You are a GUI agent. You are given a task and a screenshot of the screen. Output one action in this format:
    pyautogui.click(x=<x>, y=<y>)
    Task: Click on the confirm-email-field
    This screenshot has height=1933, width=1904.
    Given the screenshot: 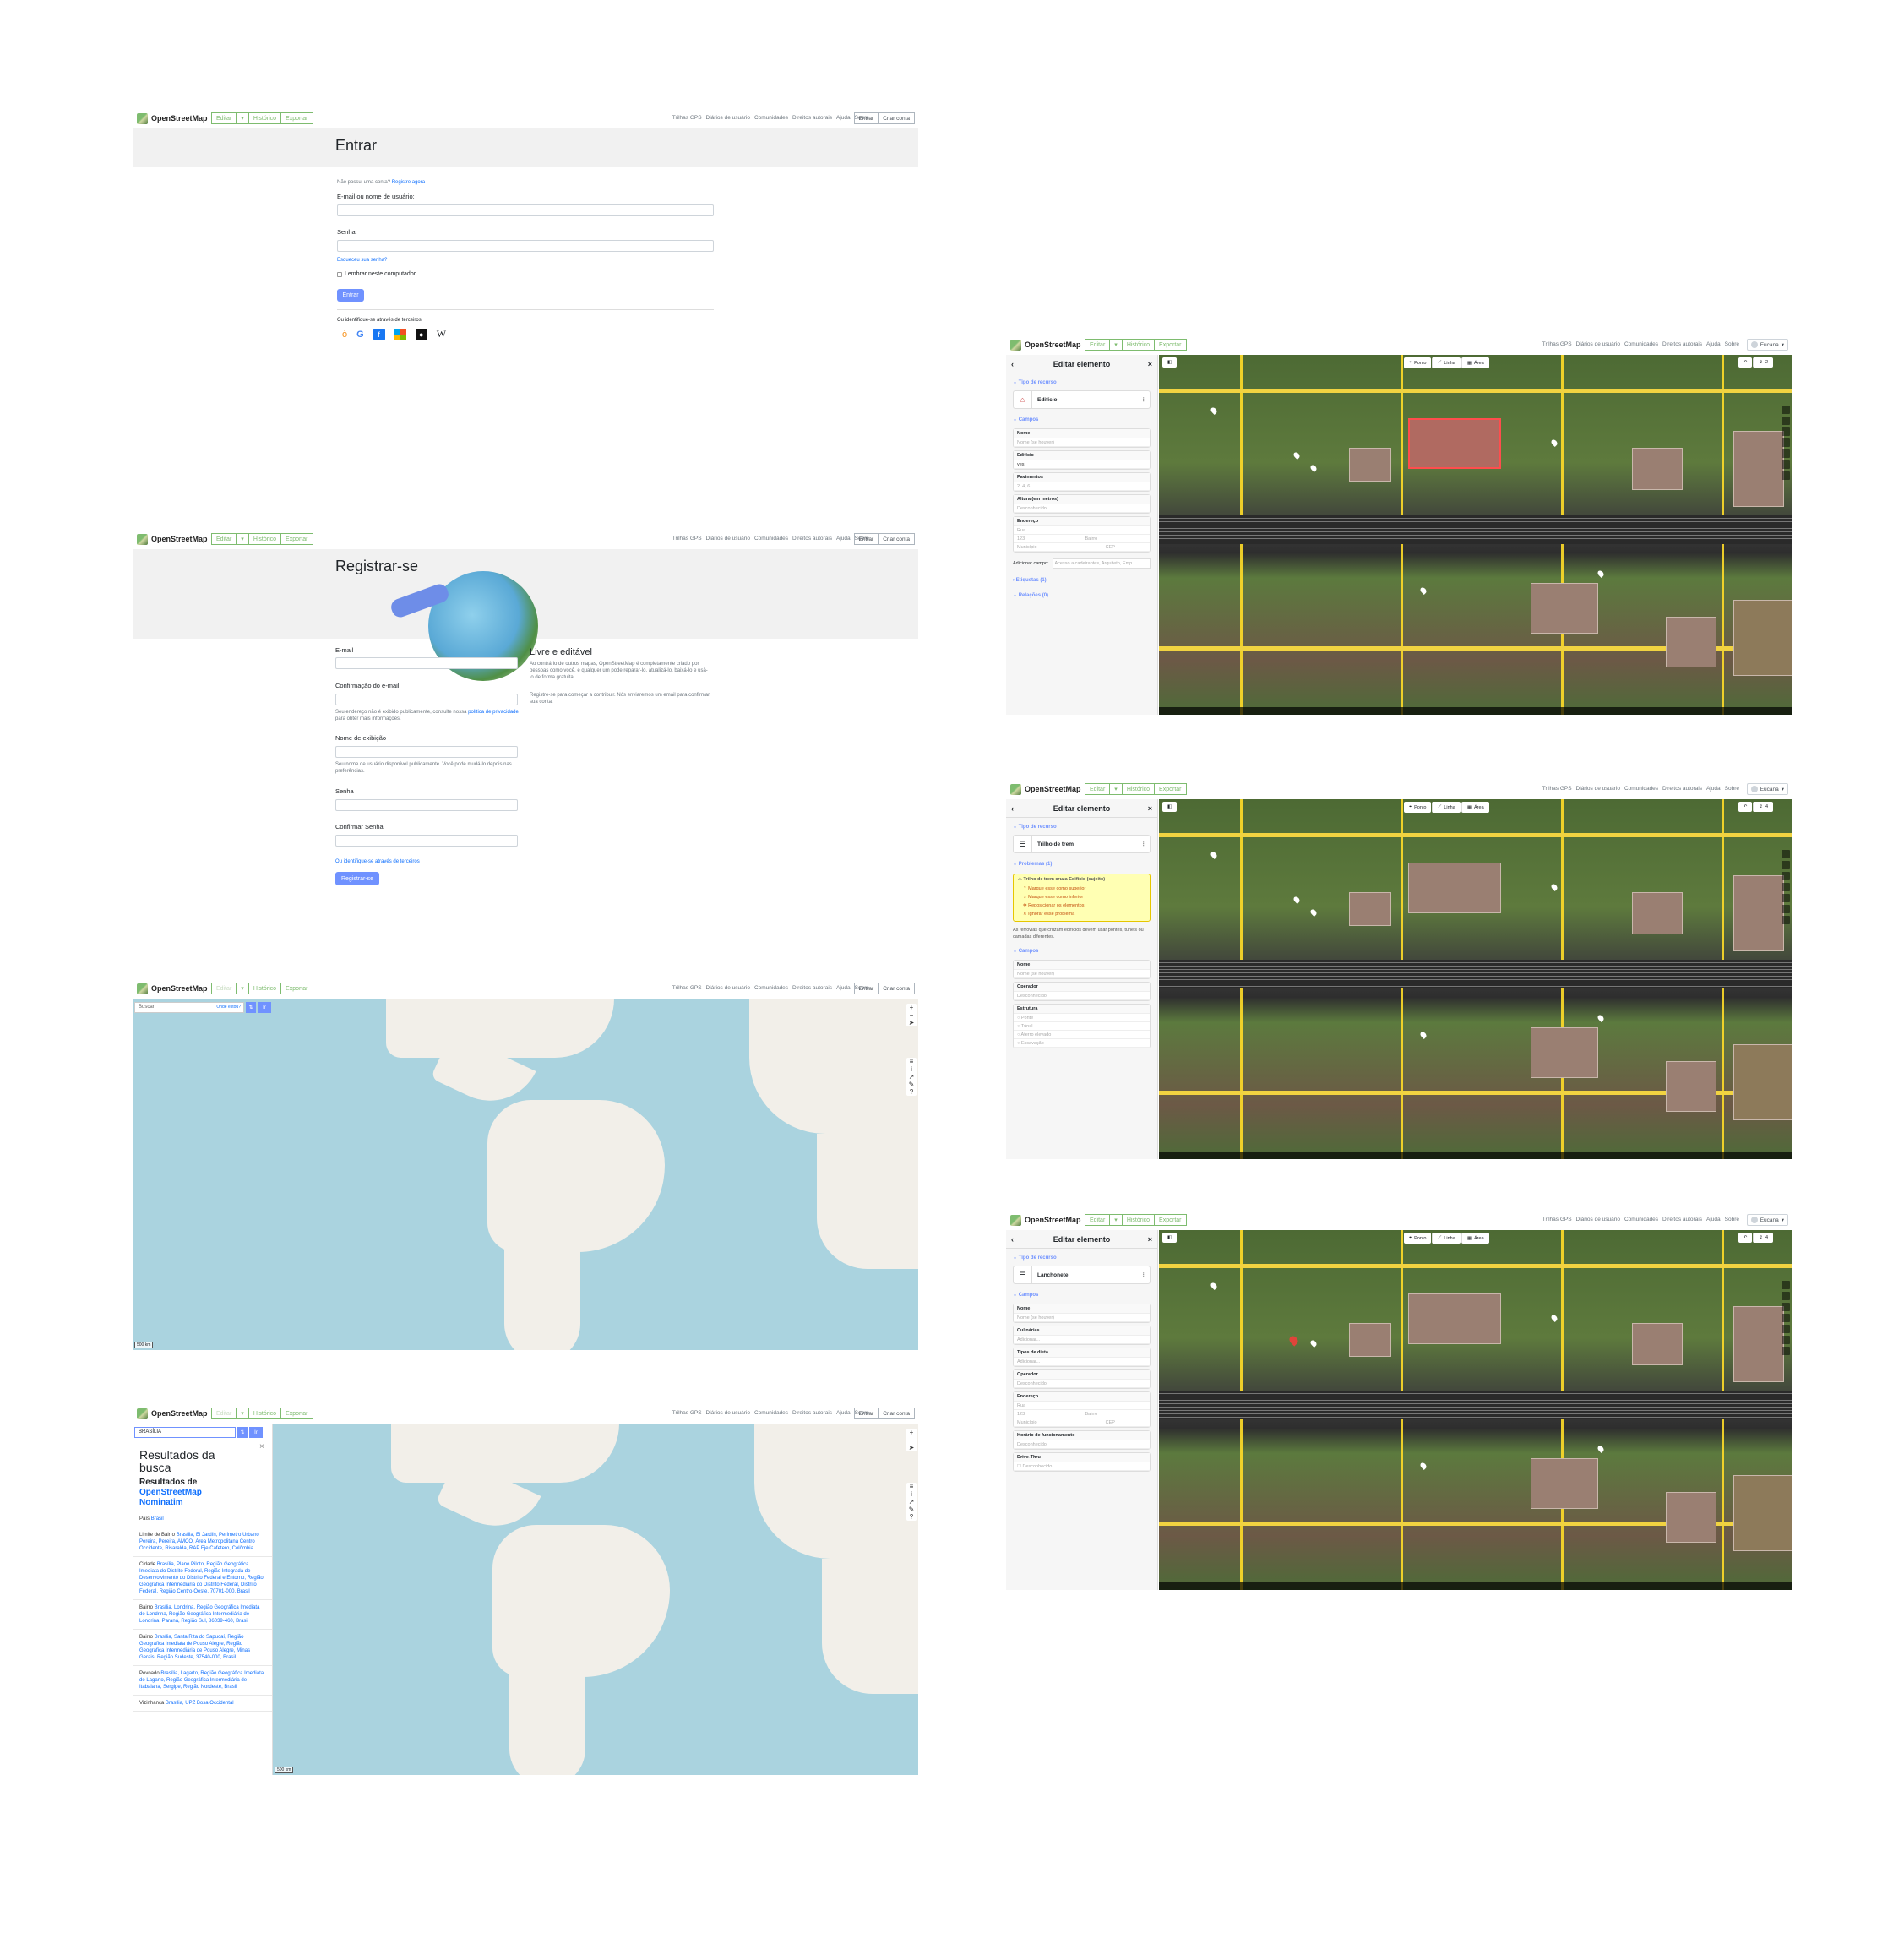 What is the action you would take?
    pyautogui.click(x=427, y=699)
    